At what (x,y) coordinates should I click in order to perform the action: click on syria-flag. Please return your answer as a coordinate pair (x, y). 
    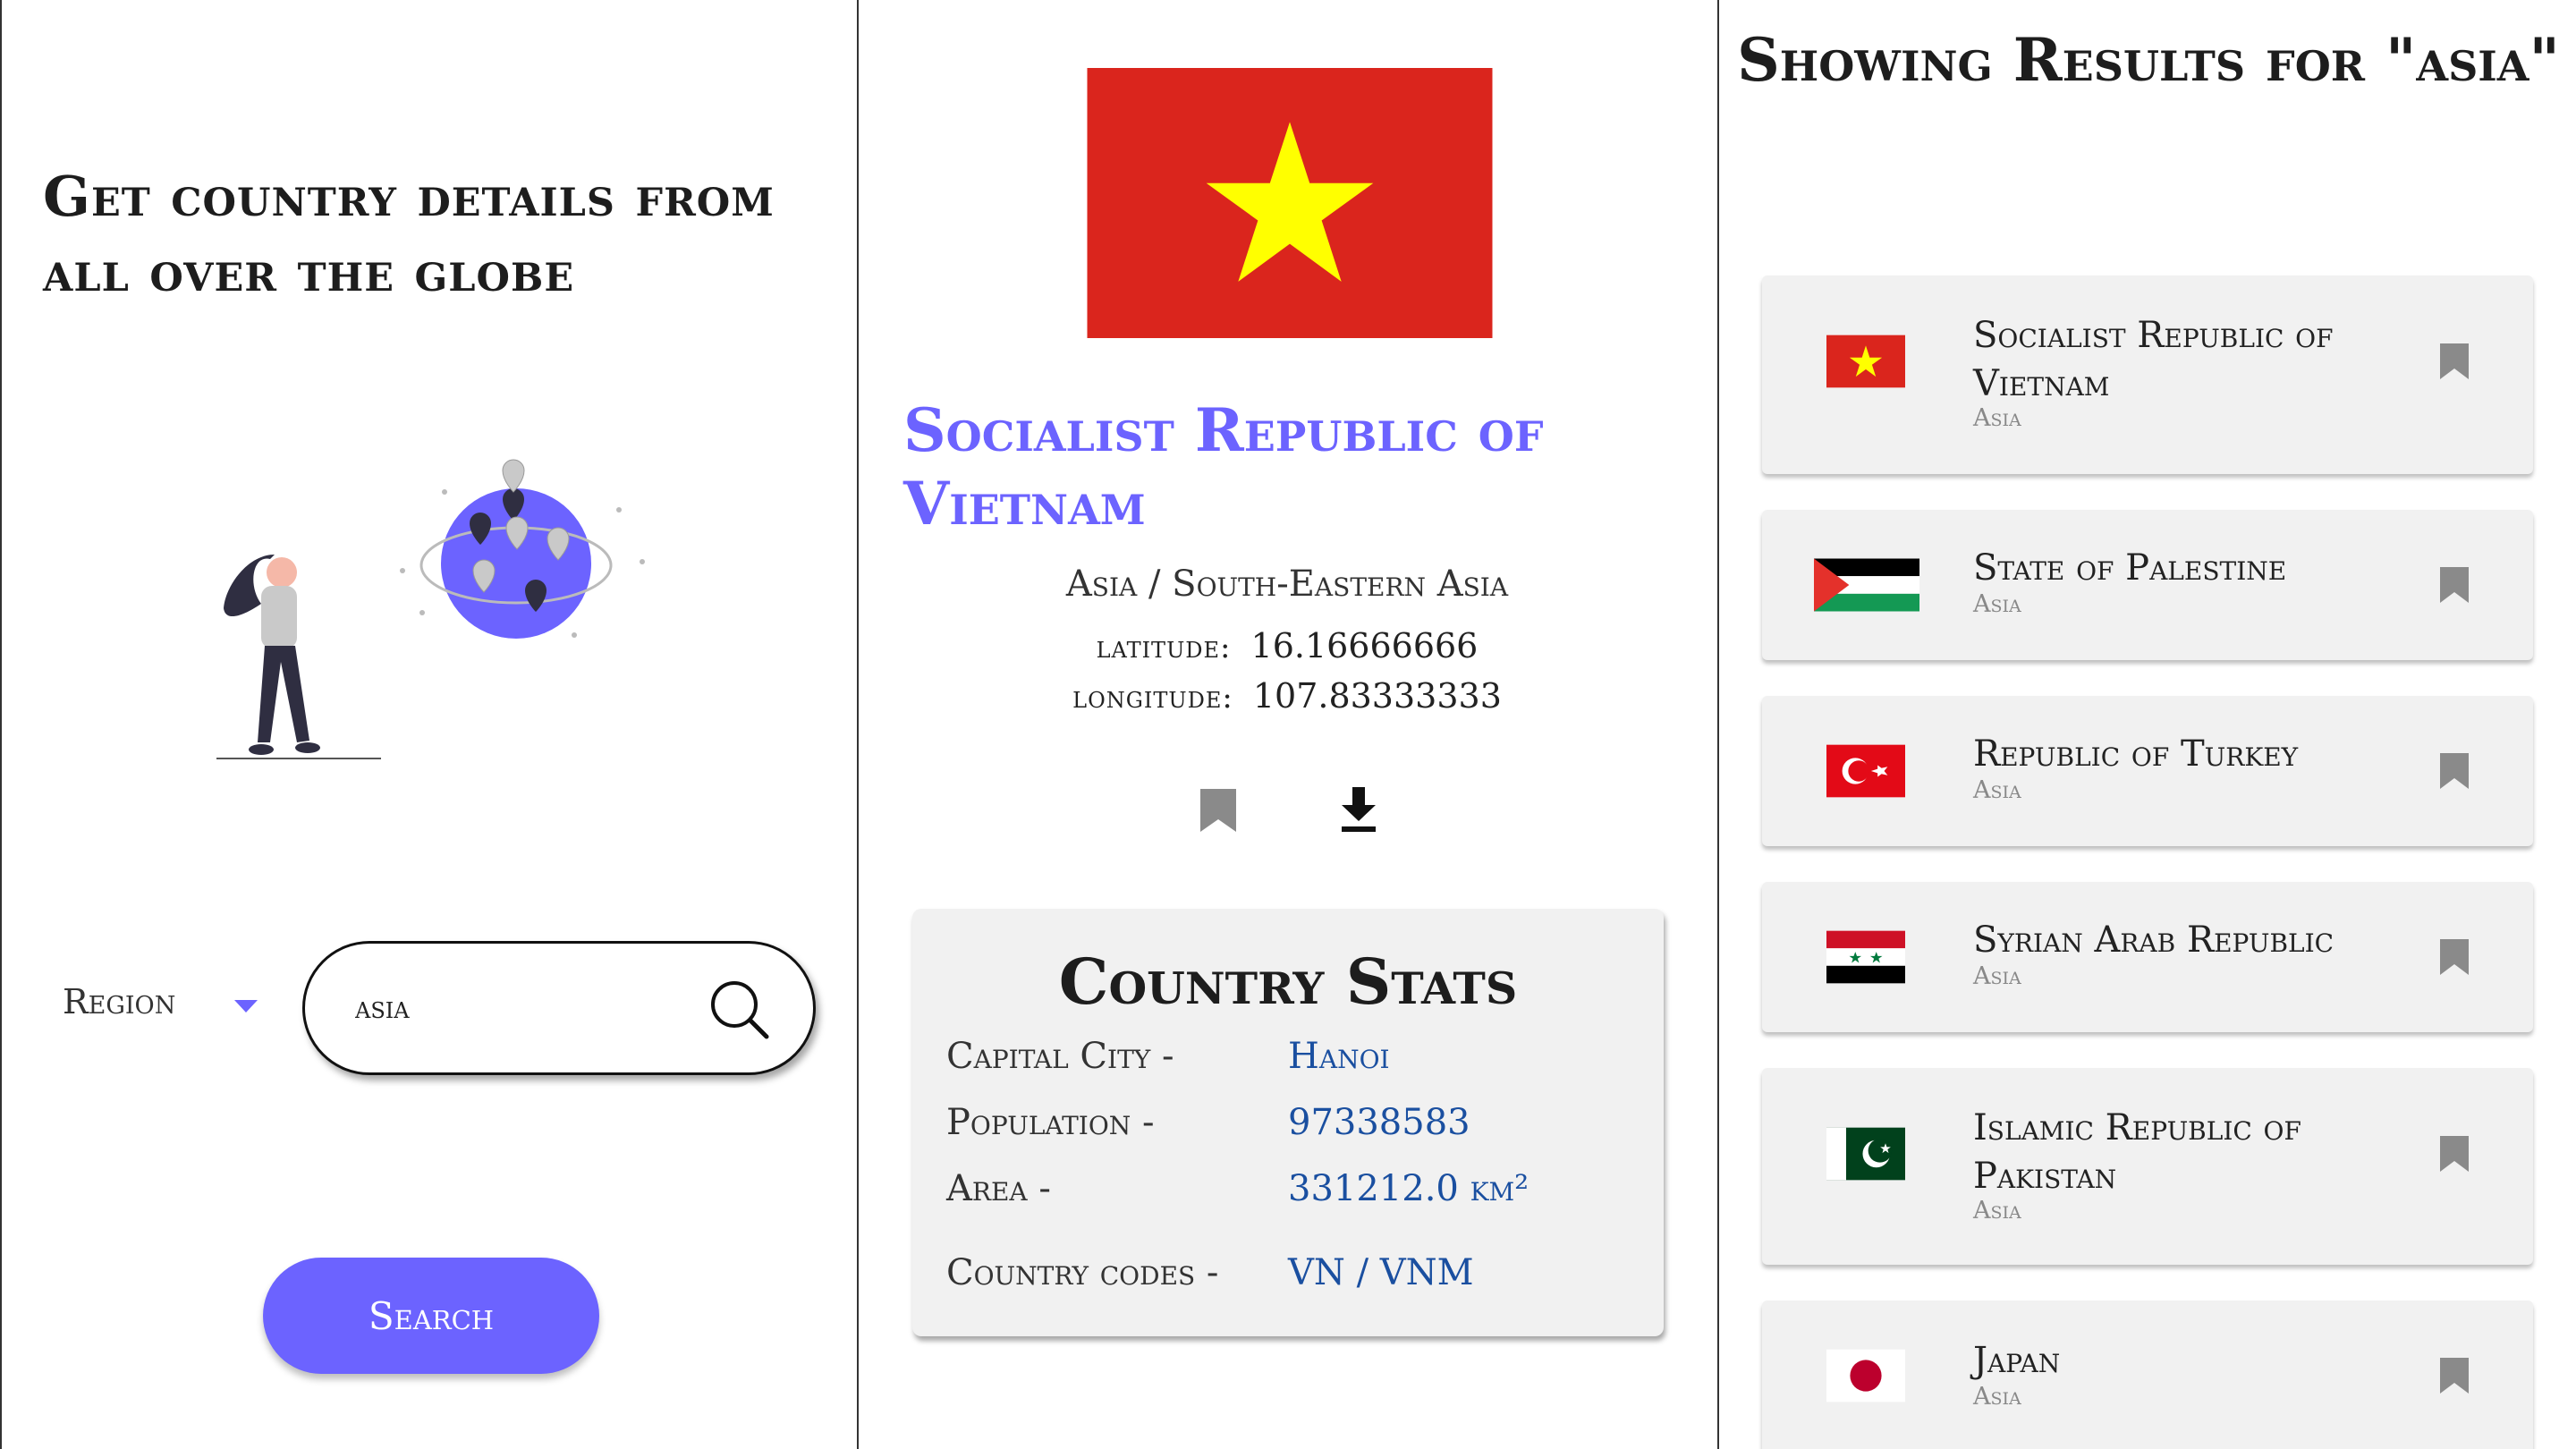
    Looking at the image, I should click on (1865, 957).